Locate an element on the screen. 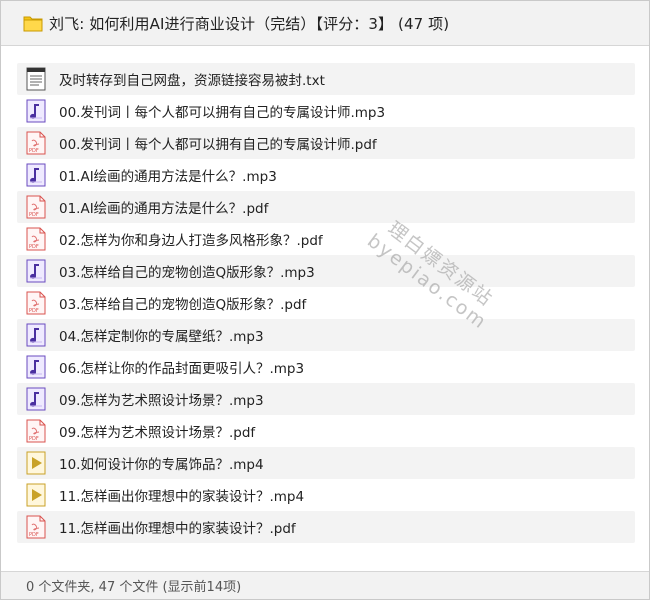  file-name: 09.怎样为艺术照设计场景？.mp3 is located at coordinates (161, 401).